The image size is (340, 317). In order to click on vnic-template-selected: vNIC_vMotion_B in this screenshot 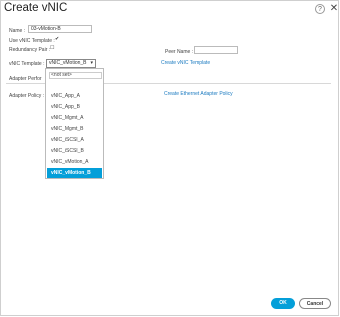, I will do `click(68, 63)`.